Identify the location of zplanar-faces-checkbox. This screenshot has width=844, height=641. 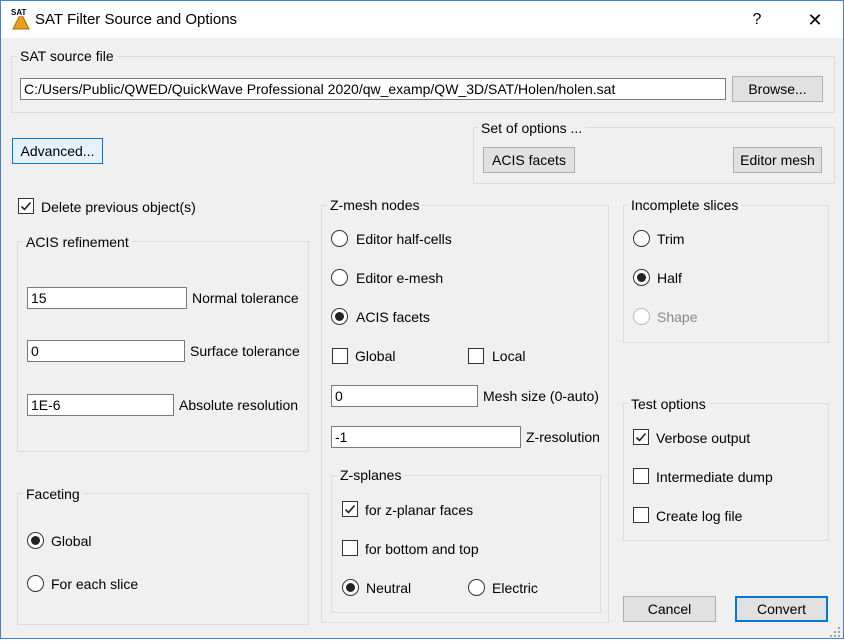
(350, 509).